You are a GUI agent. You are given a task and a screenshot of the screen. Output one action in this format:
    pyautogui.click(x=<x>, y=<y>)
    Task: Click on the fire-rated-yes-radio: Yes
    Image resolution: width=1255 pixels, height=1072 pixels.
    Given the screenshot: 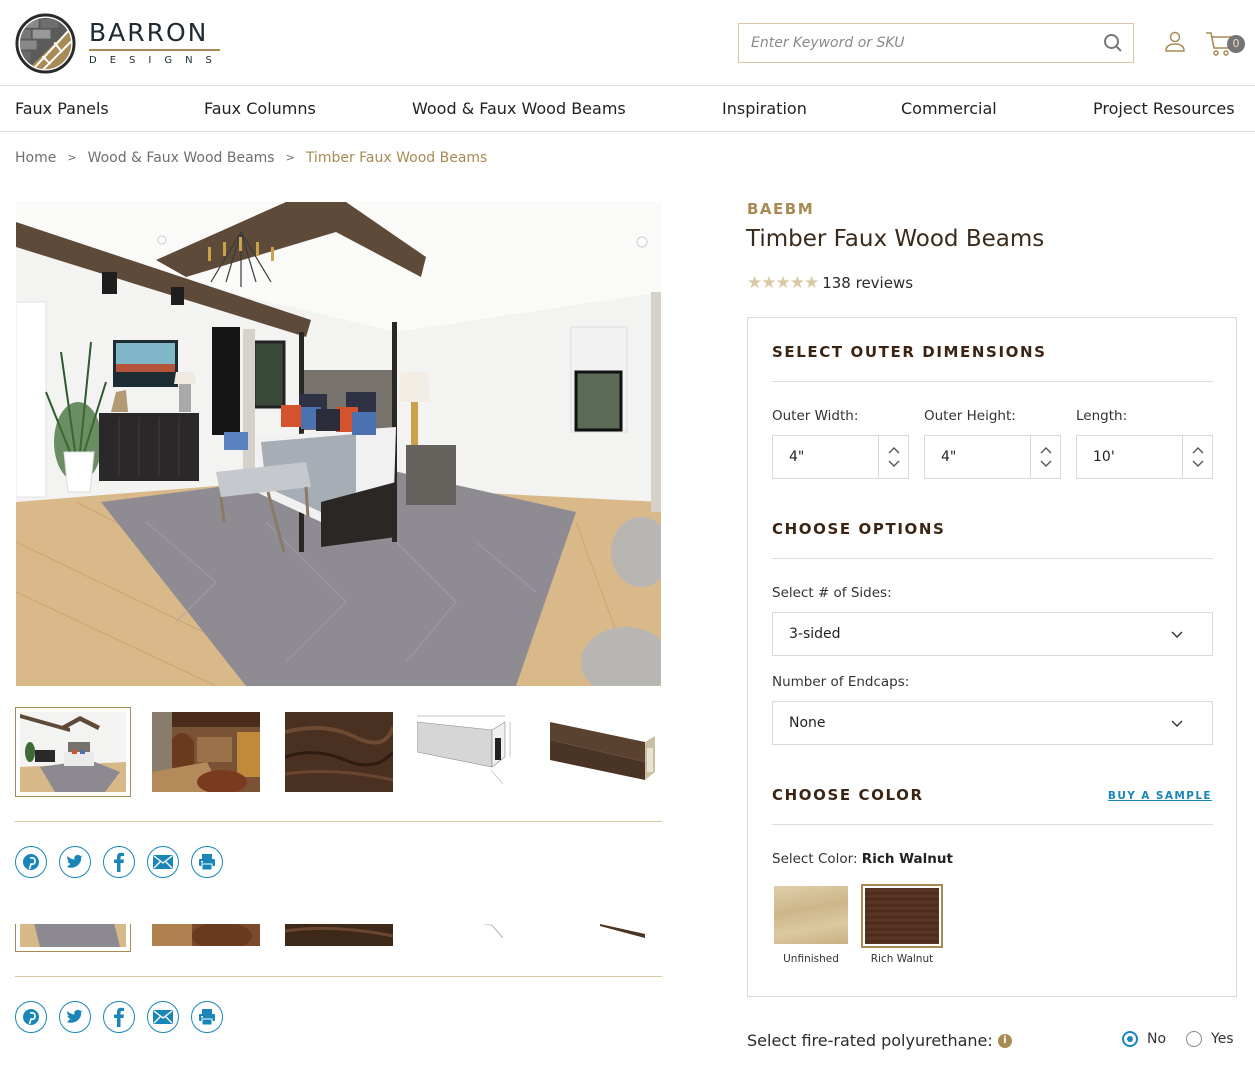 What is the action you would take?
    pyautogui.click(x=1210, y=1039)
    